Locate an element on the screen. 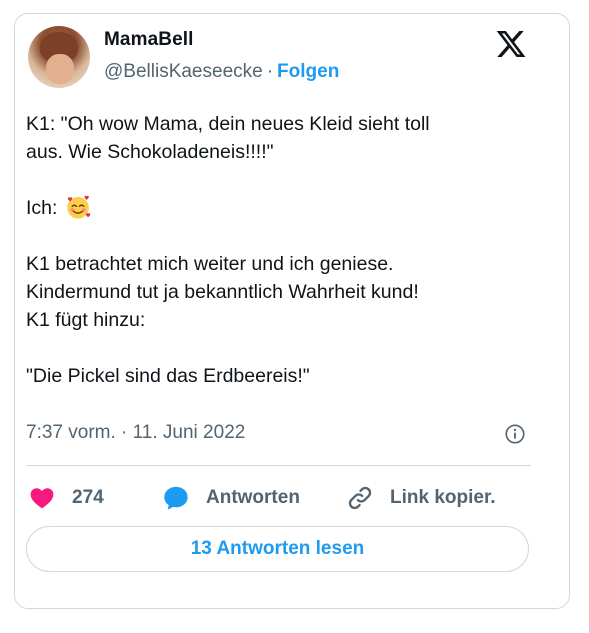 This screenshot has width=589, height=633. avatar-face is located at coordinates (60, 69).